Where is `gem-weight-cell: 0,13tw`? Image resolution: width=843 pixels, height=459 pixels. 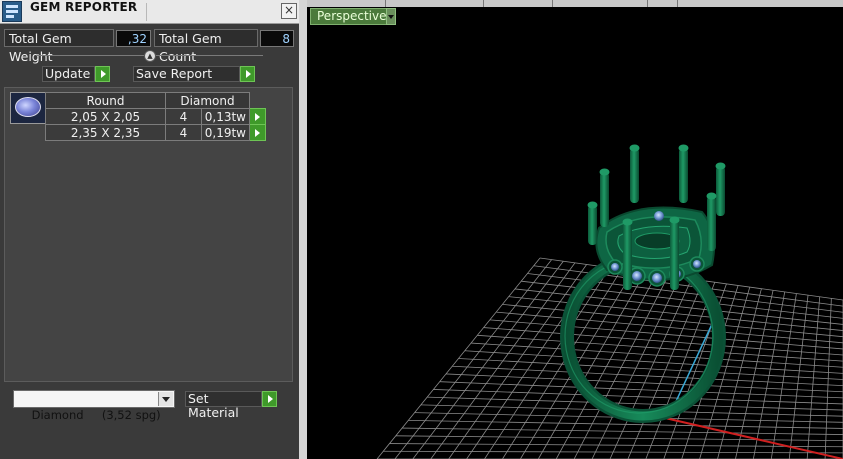
gem-weight-cell: 0,13tw is located at coordinates (225, 116).